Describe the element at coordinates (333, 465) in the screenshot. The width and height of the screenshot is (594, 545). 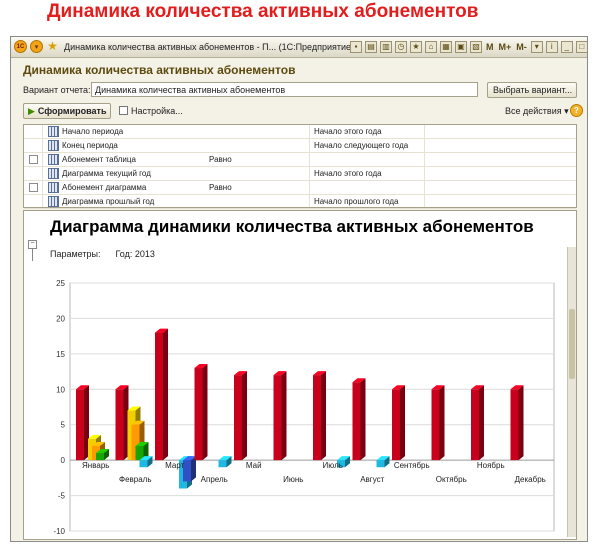
I see `x-category-label: Июль` at that location.